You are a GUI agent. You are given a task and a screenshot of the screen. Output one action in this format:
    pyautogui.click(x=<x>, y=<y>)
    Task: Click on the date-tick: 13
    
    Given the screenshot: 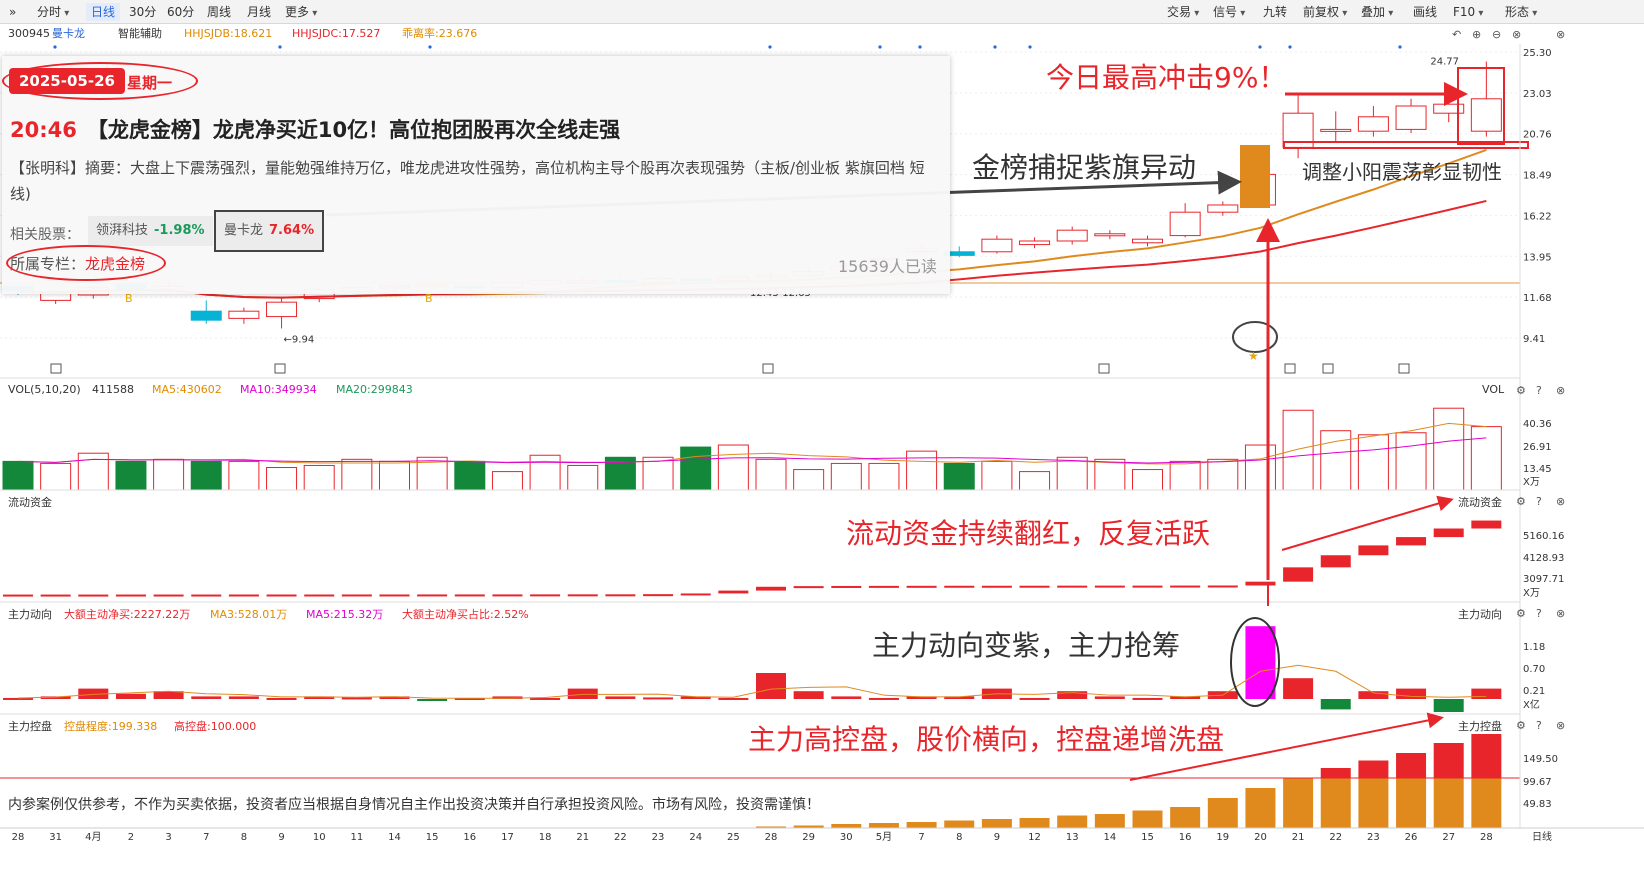 What is the action you would take?
    pyautogui.click(x=1072, y=837)
    